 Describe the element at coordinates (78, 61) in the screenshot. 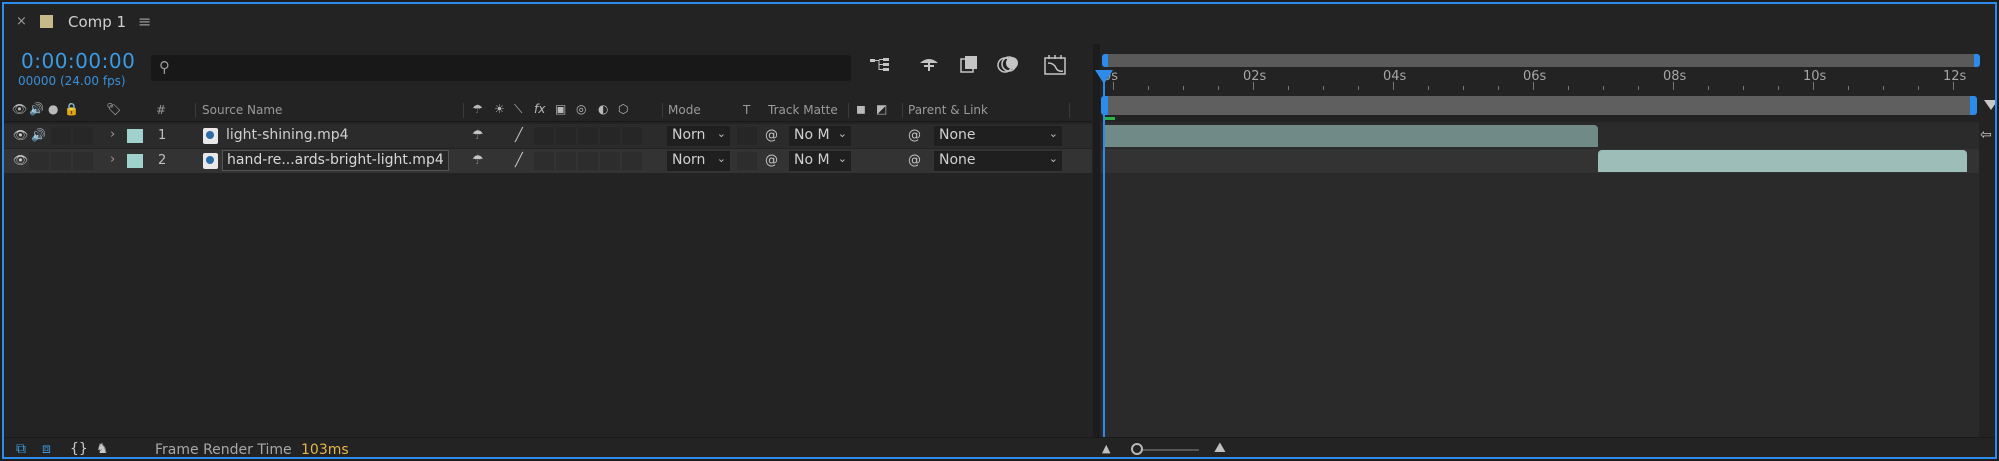

I see `current-timecode: 0:00:00:00` at that location.